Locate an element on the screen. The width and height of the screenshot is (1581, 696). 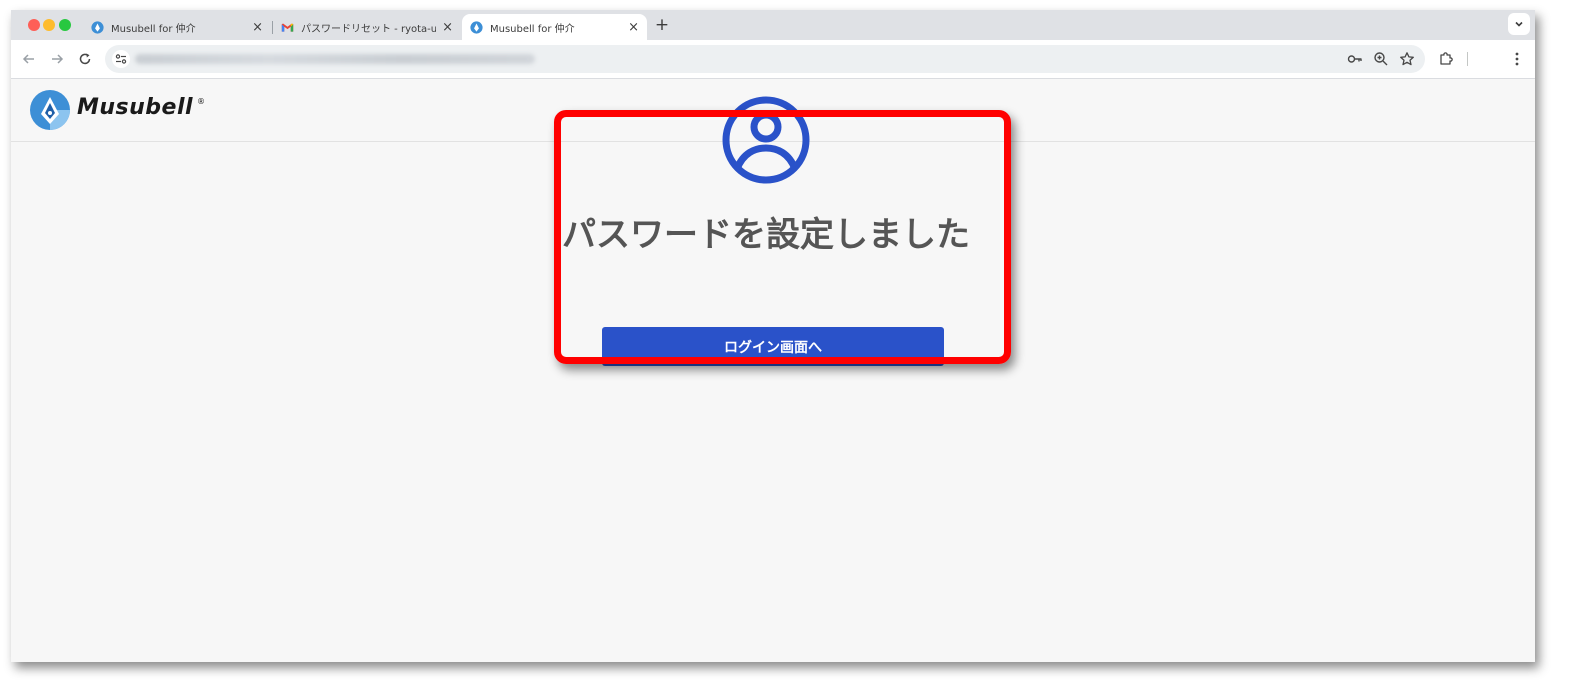
more-vertical-icon is located at coordinates (1517, 59).